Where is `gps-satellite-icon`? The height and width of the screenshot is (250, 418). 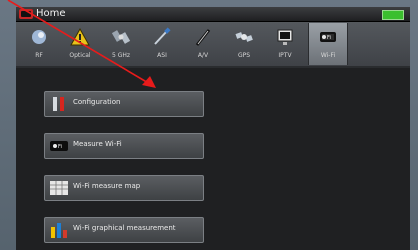
gps-satellite-icon is located at coordinates (244, 37).